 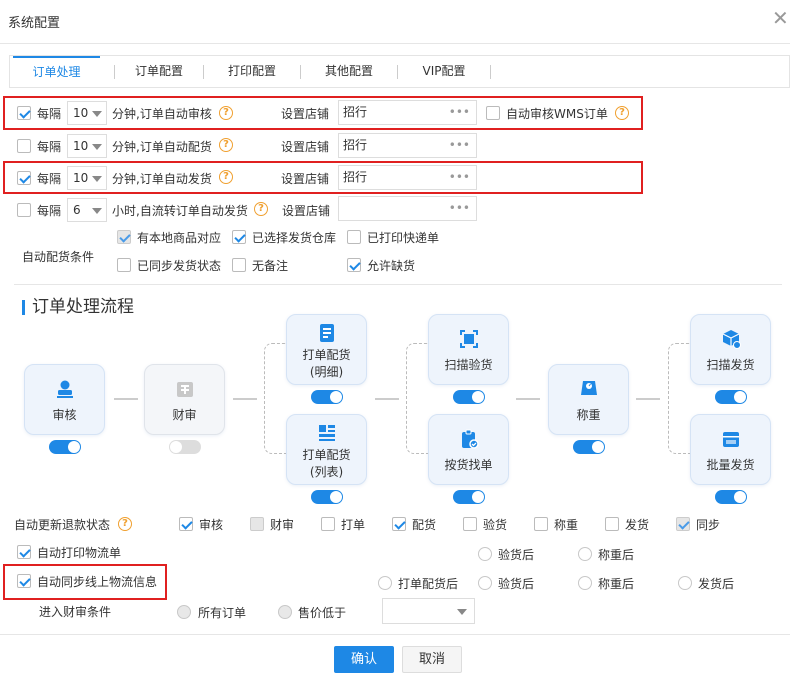 I want to click on sync-after-print-radio, so click(x=385, y=583).